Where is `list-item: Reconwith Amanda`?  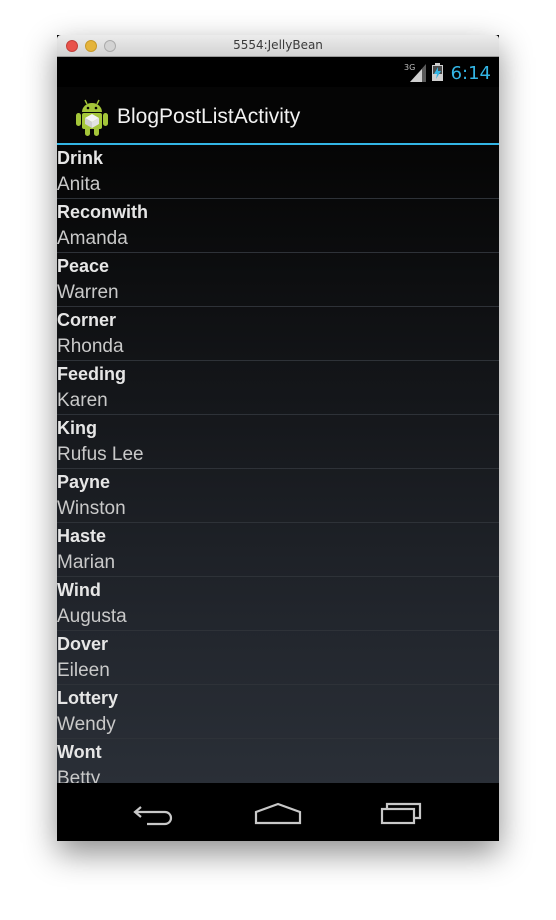
list-item: Reconwith Amanda is located at coordinates (278, 226).